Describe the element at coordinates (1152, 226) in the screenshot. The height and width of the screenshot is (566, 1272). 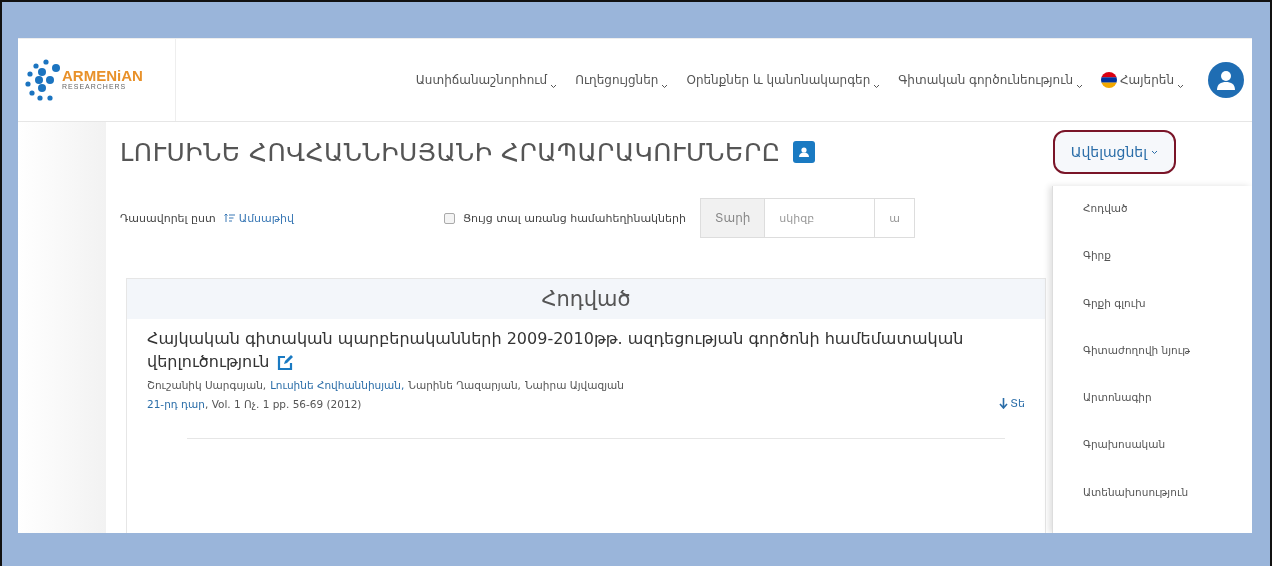
I see `menu-item: Հոդված` at that location.